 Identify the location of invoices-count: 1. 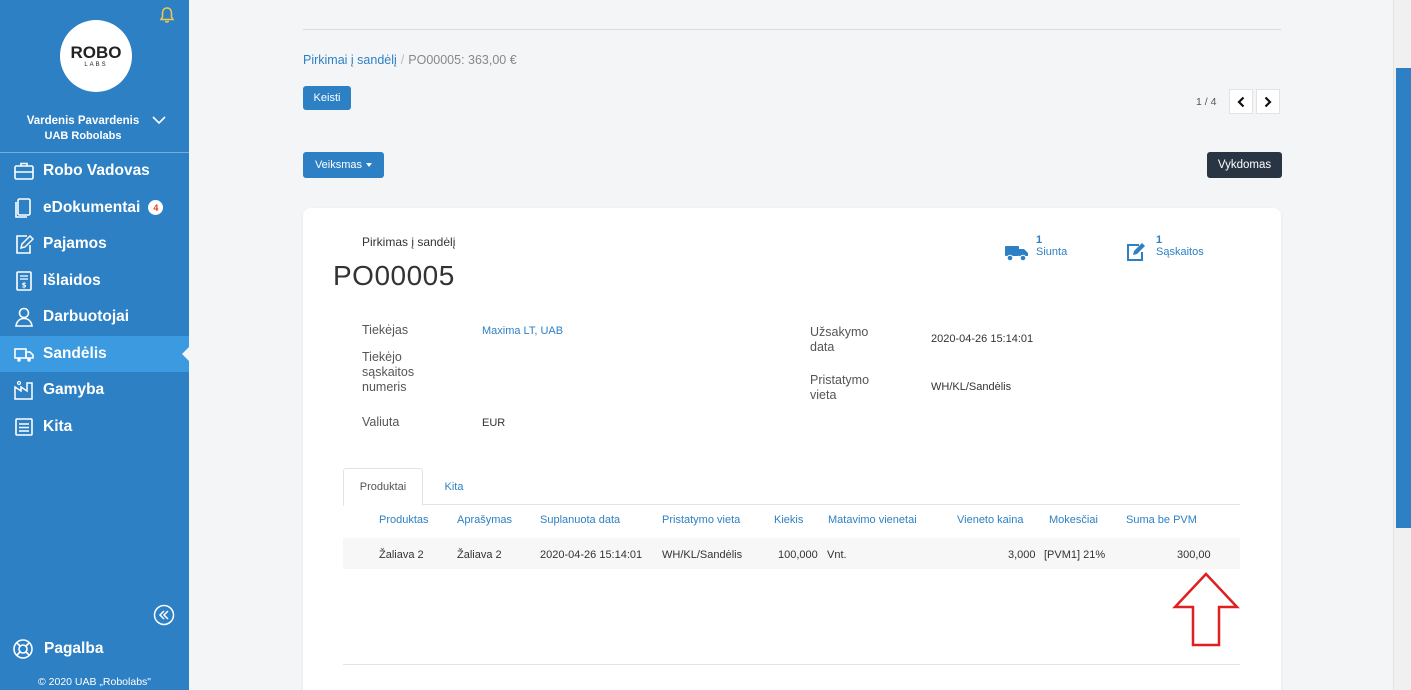
(1159, 240).